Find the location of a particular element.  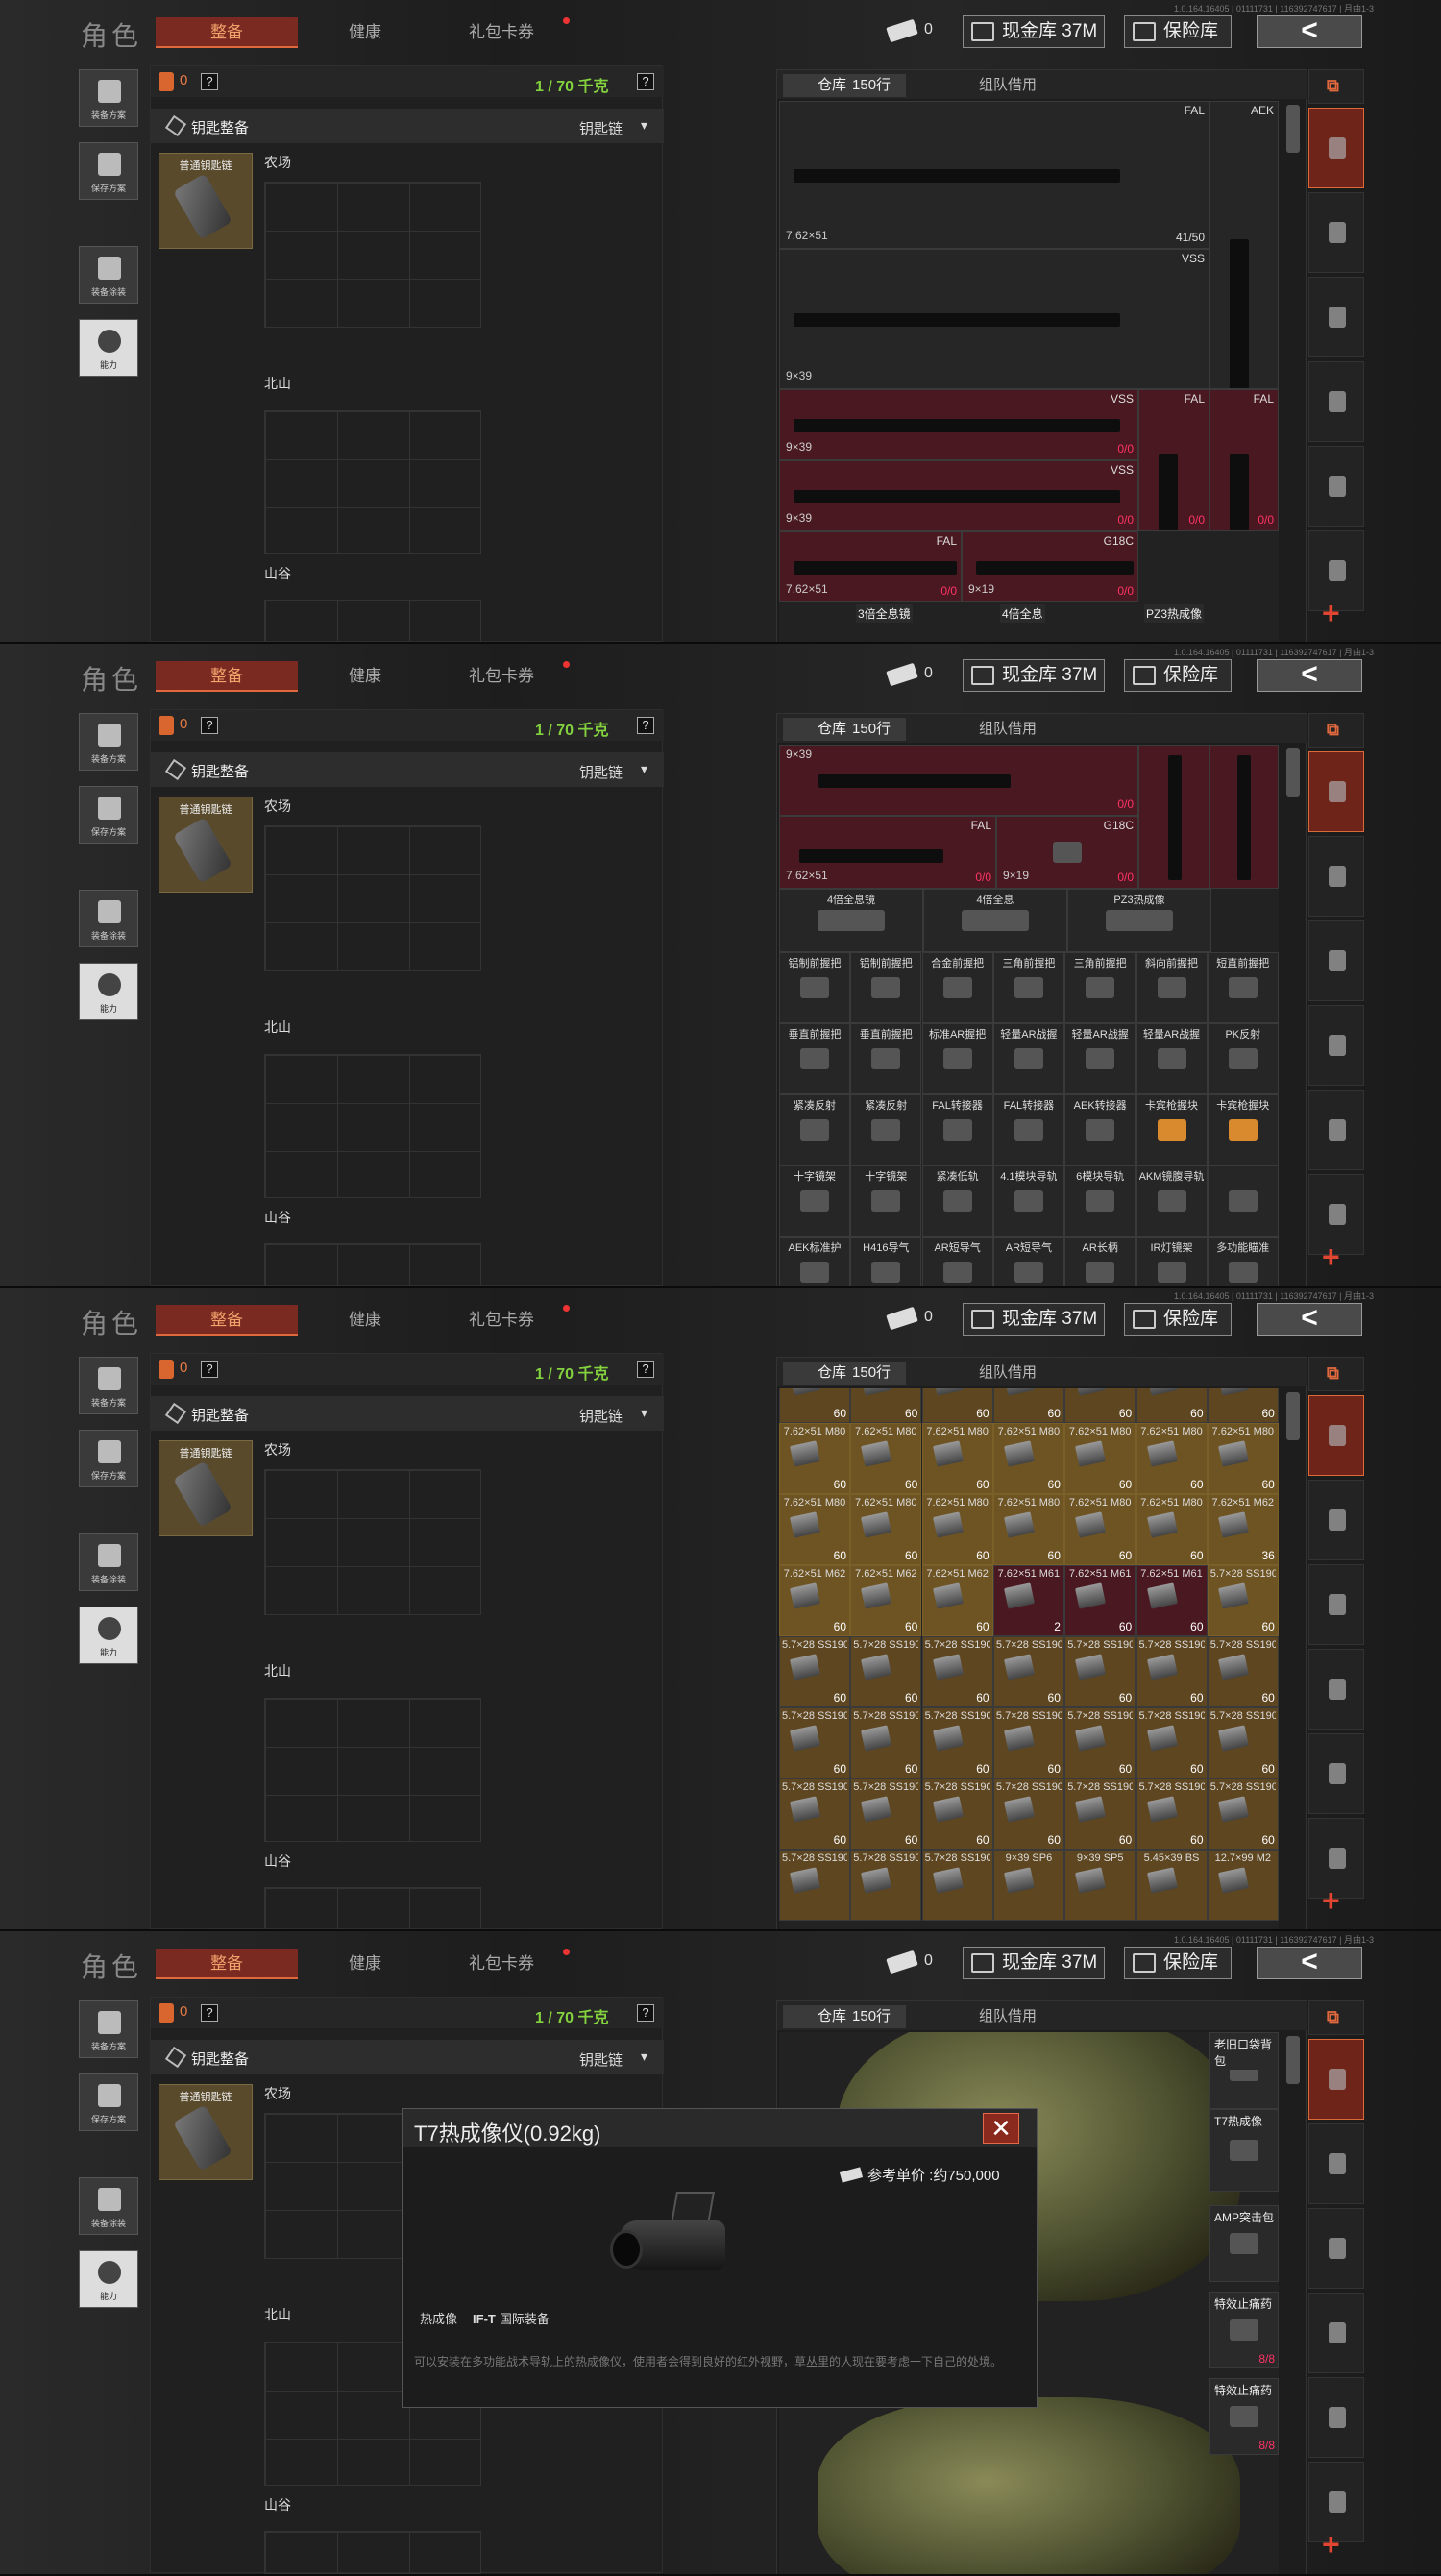

side-item-cell: 老旧口袋背包 is located at coordinates (1244, 2070).